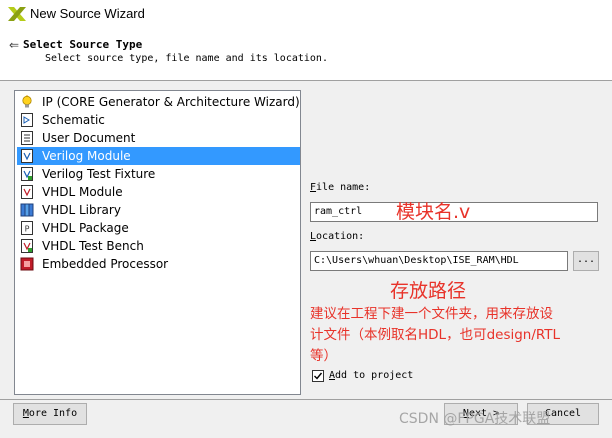 The width and height of the screenshot is (612, 438). I want to click on add-to-project-label: Add to project, so click(371, 375).